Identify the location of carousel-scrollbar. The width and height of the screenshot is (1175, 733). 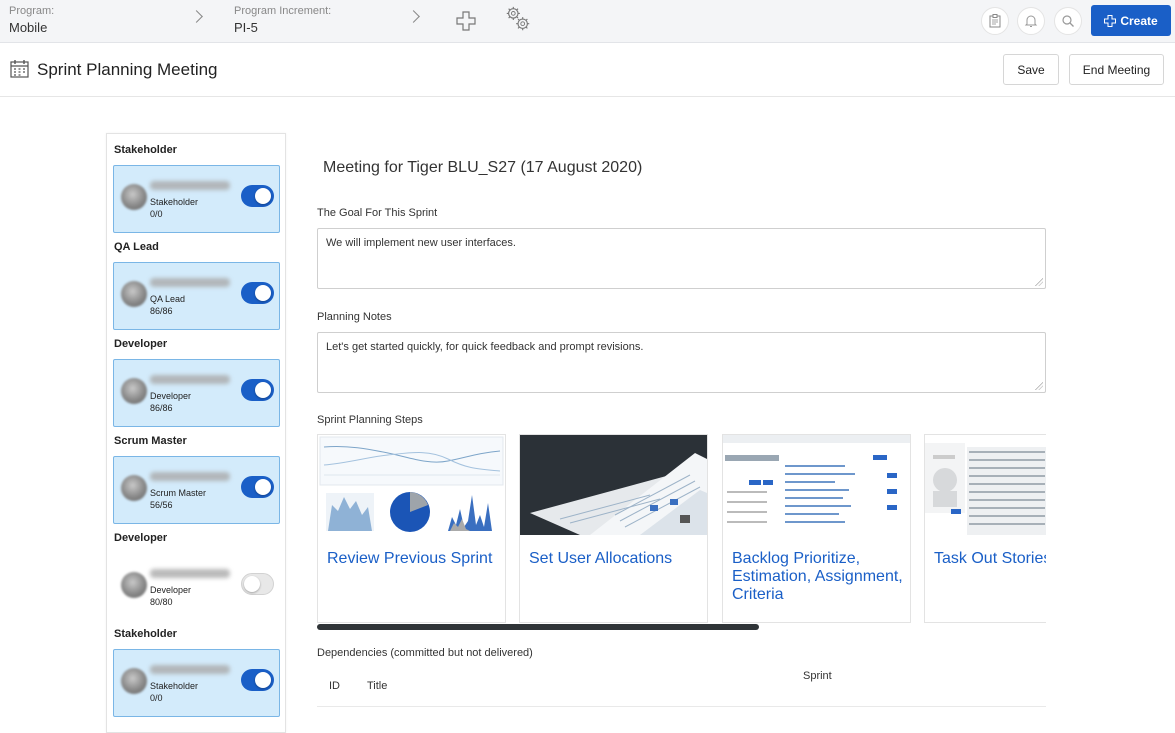
(538, 627).